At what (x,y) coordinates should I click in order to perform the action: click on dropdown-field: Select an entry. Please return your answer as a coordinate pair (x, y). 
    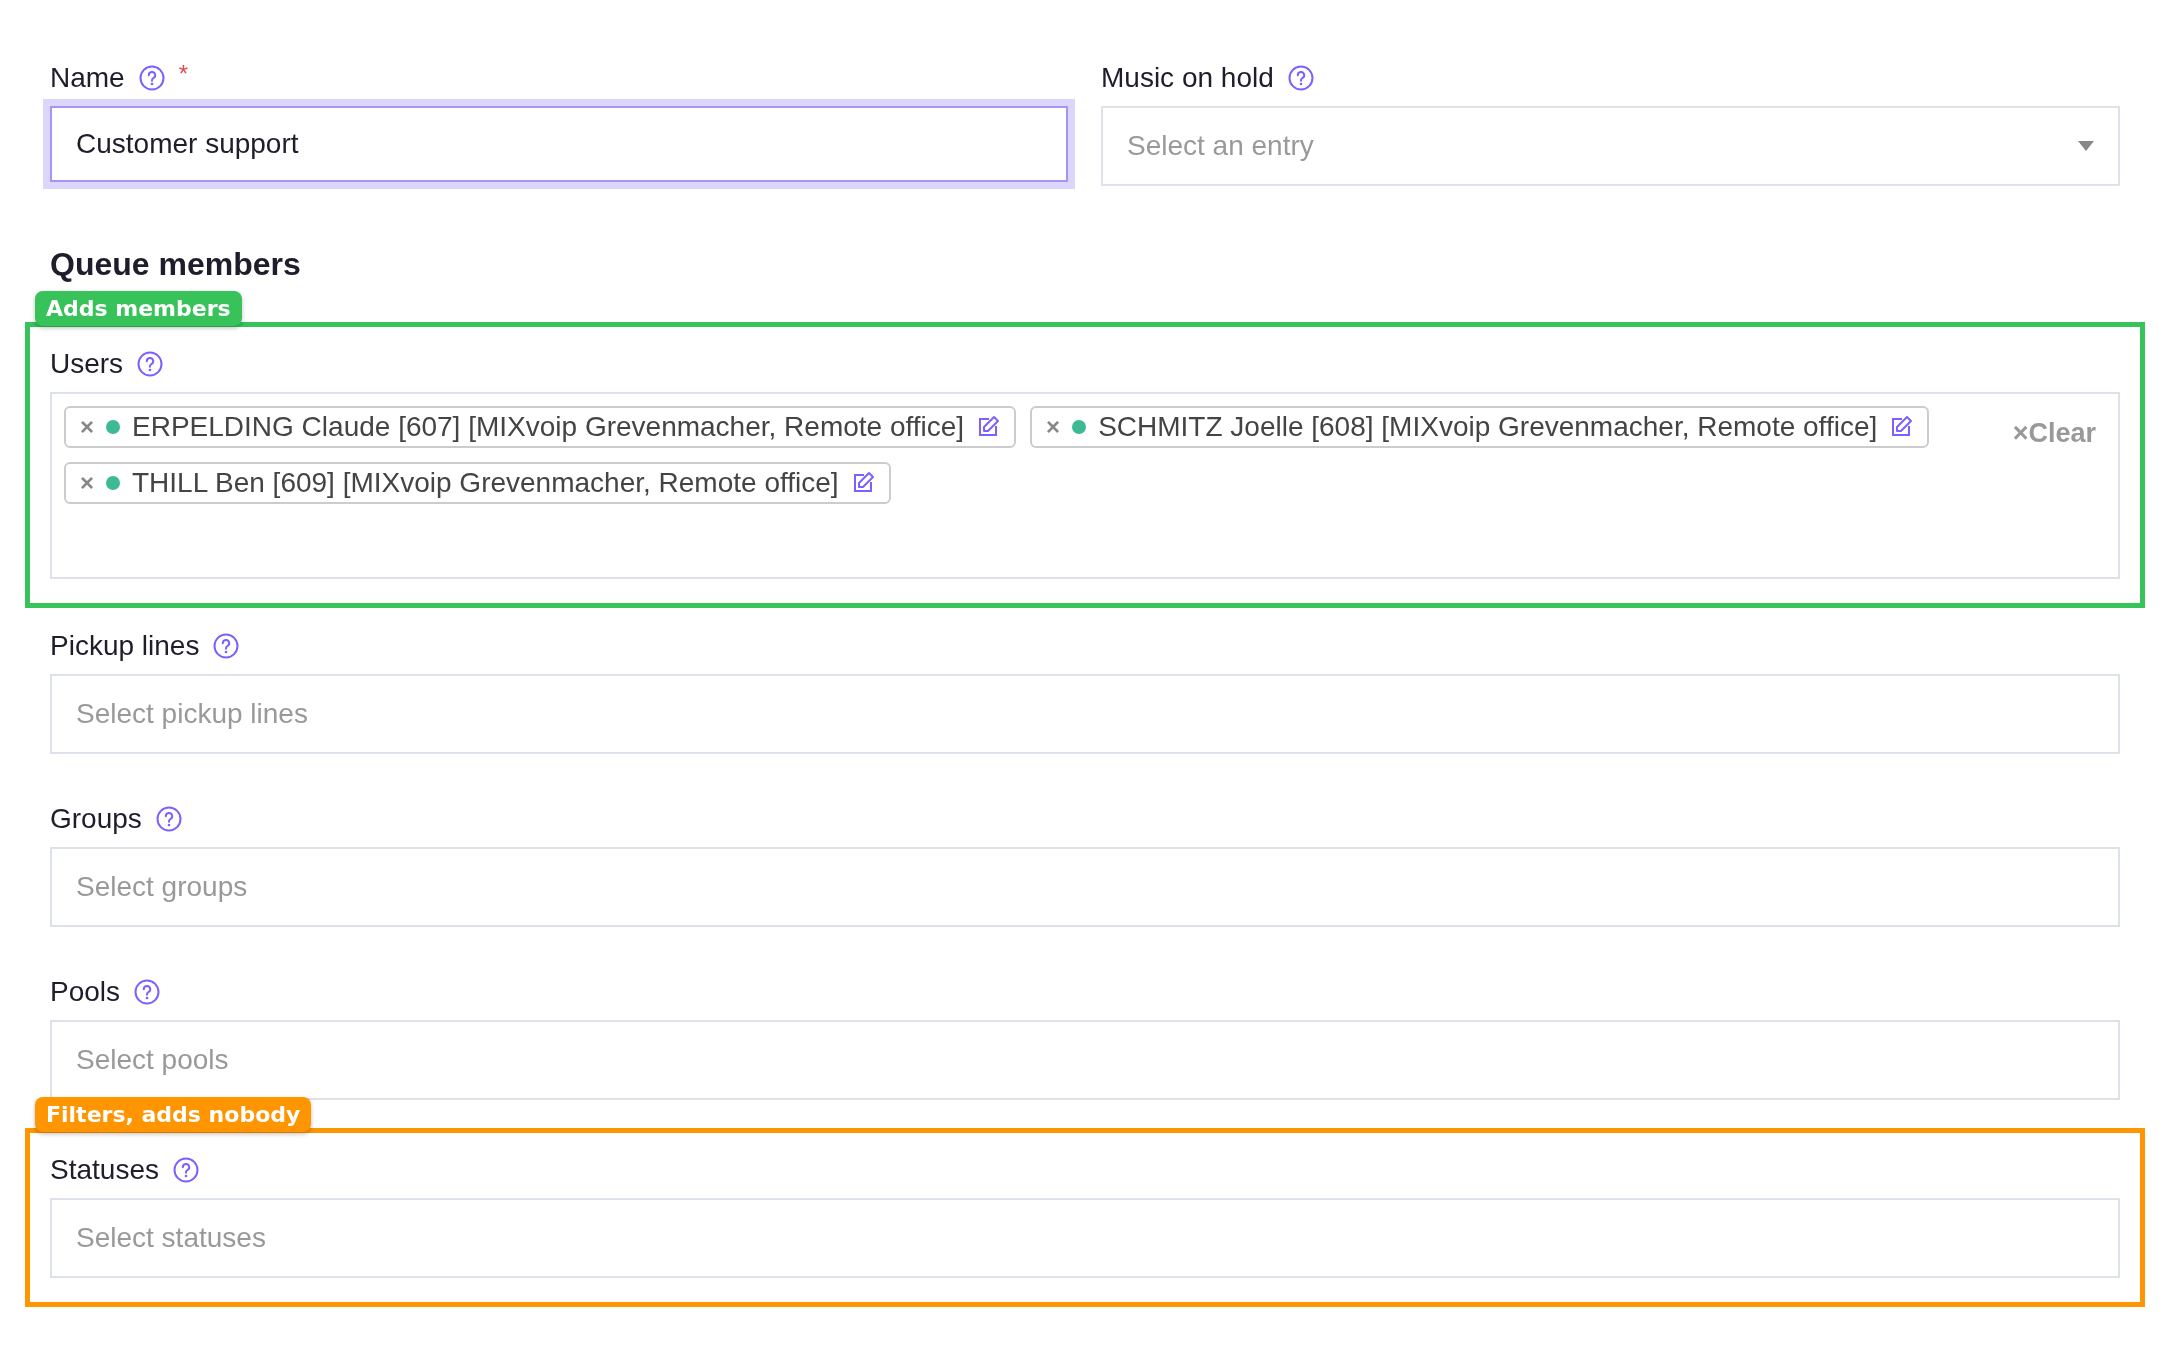
    Looking at the image, I should click on (1610, 146).